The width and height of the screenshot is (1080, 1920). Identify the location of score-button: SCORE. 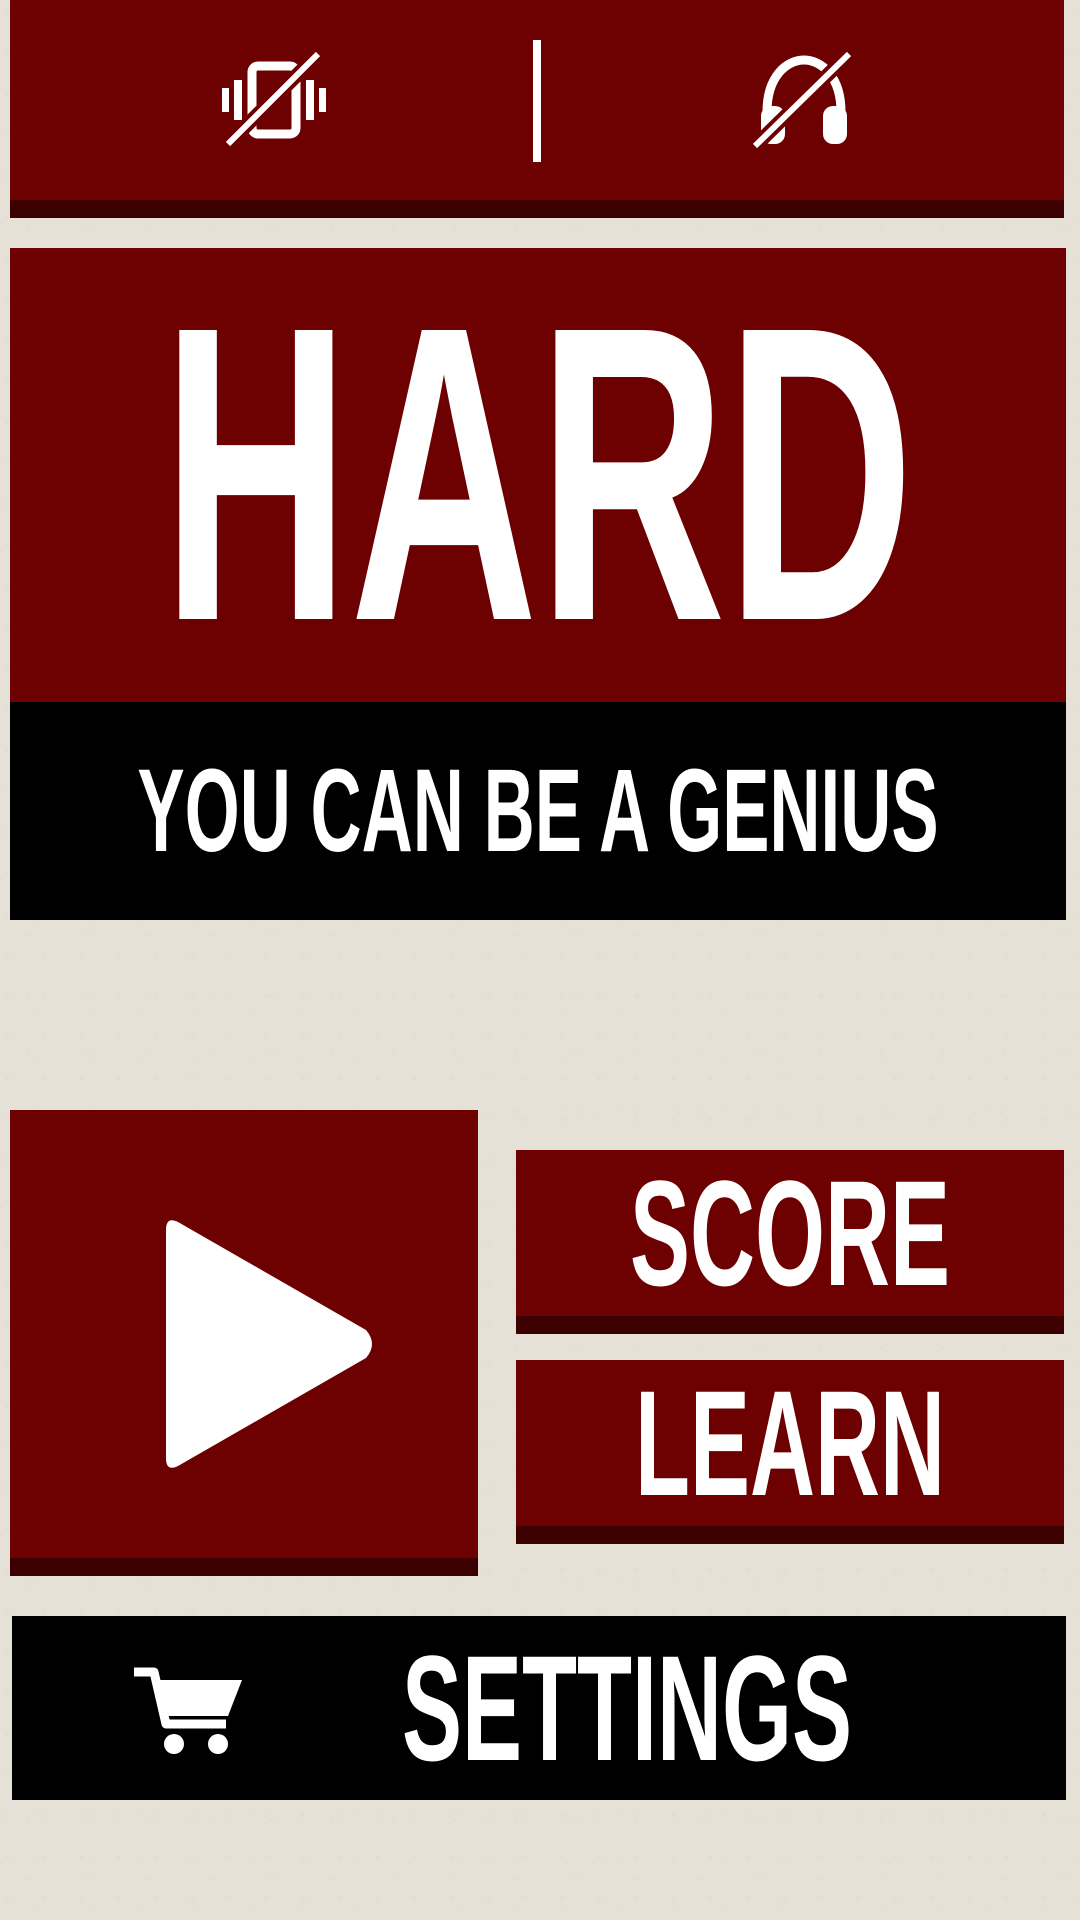
(790, 1241).